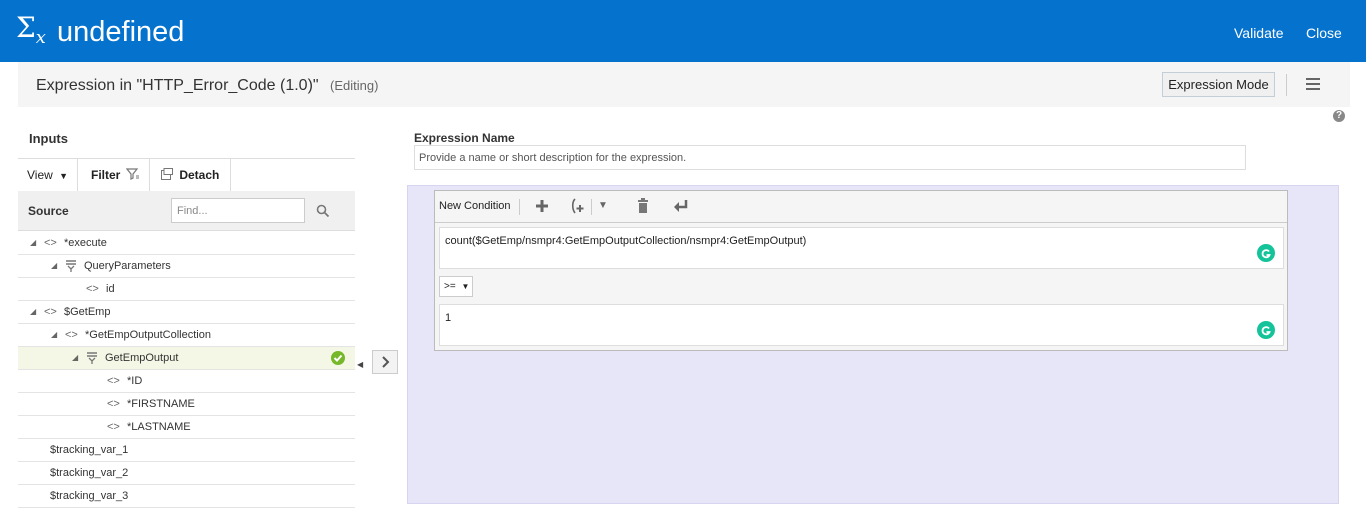  Describe the element at coordinates (135, 381) in the screenshot. I see `tree-item-label: *ID` at that location.